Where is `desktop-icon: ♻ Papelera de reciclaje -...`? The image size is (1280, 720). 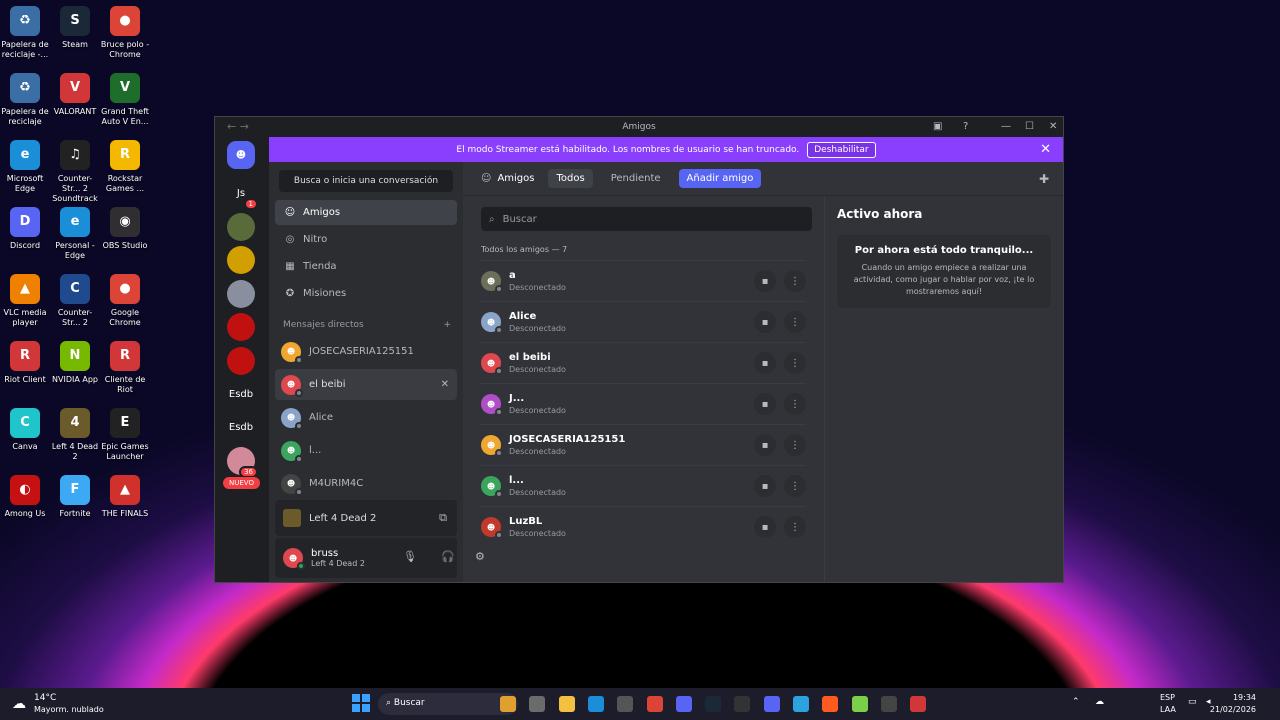
desktop-icon: ♻ Papelera de reciclaje -... is located at coordinates (25, 33).